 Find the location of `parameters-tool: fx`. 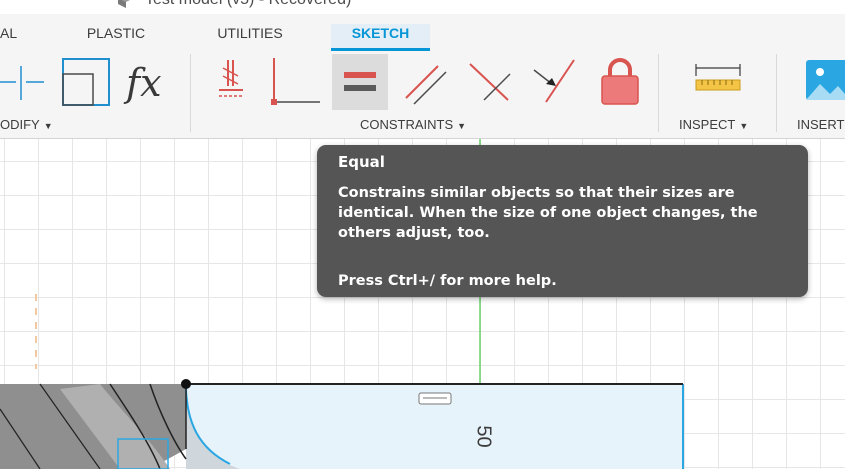

parameters-tool: fx is located at coordinates (150, 82).